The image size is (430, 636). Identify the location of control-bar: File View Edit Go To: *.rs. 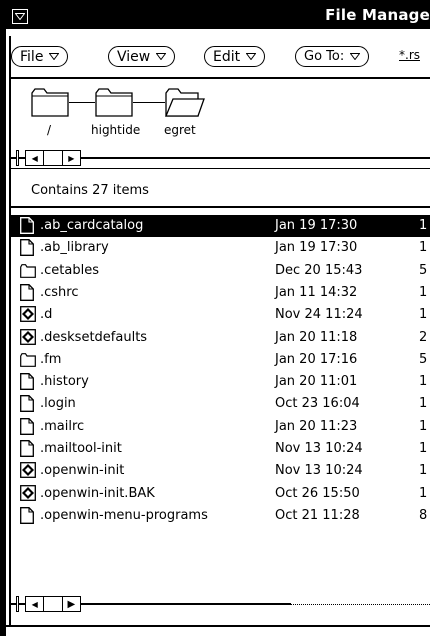
(220, 55).